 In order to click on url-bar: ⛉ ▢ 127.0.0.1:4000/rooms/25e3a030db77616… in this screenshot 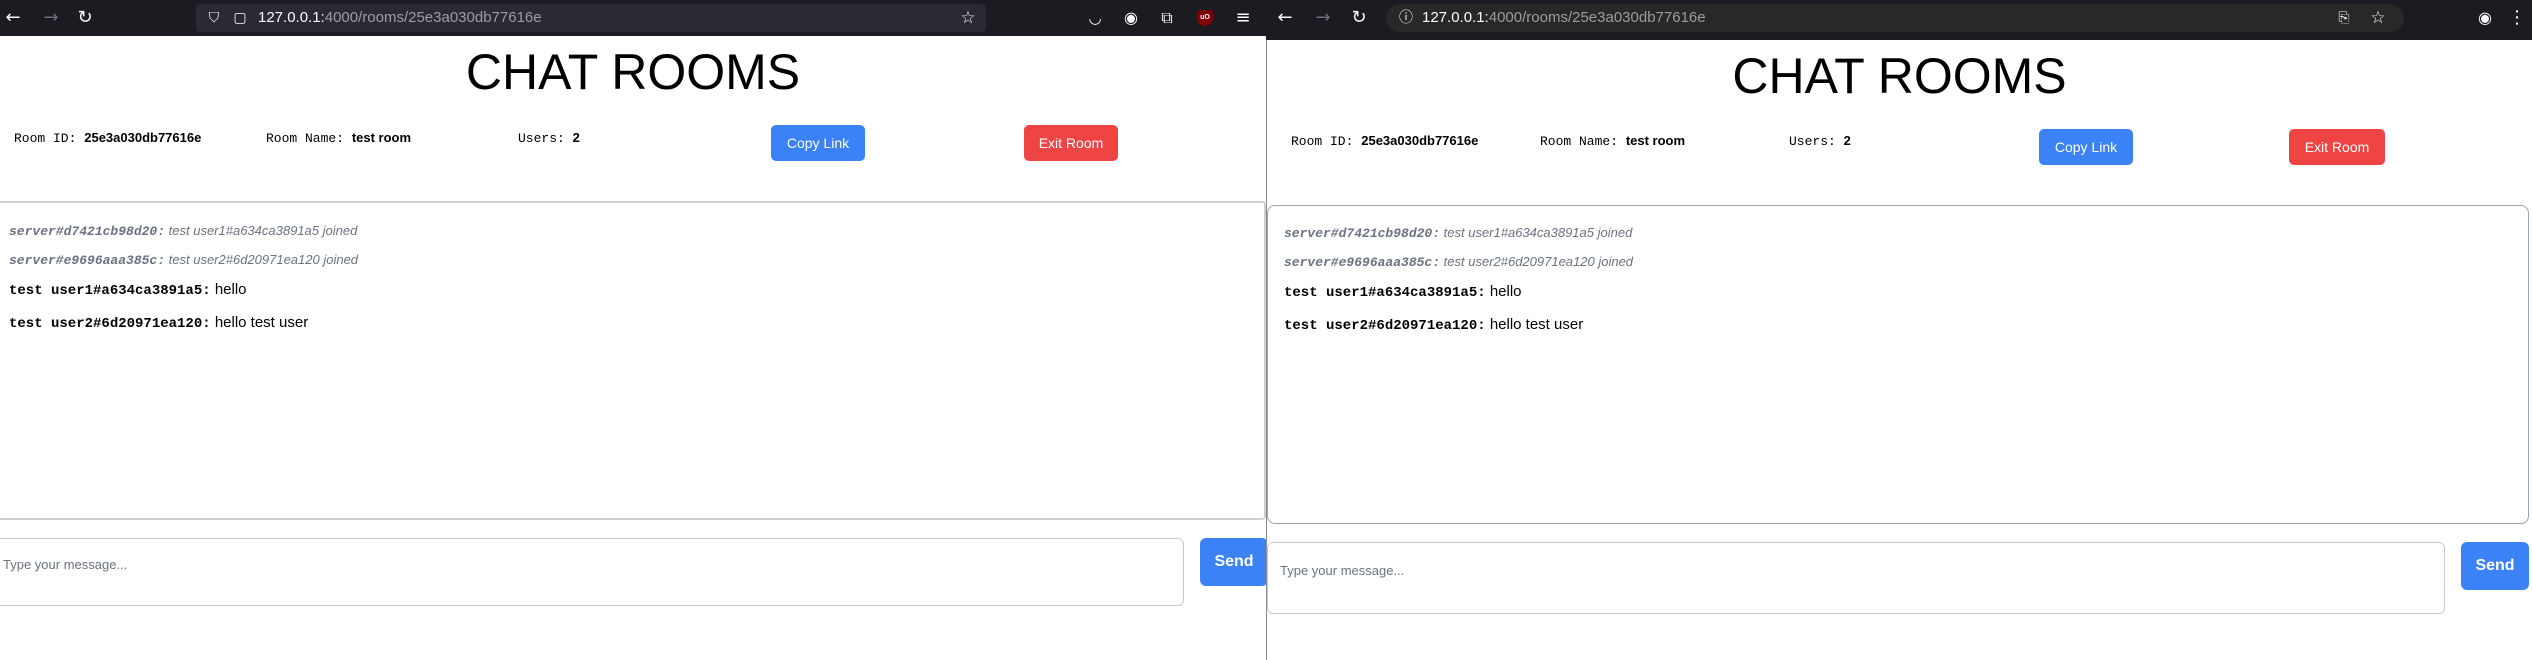, I will do `click(591, 18)`.